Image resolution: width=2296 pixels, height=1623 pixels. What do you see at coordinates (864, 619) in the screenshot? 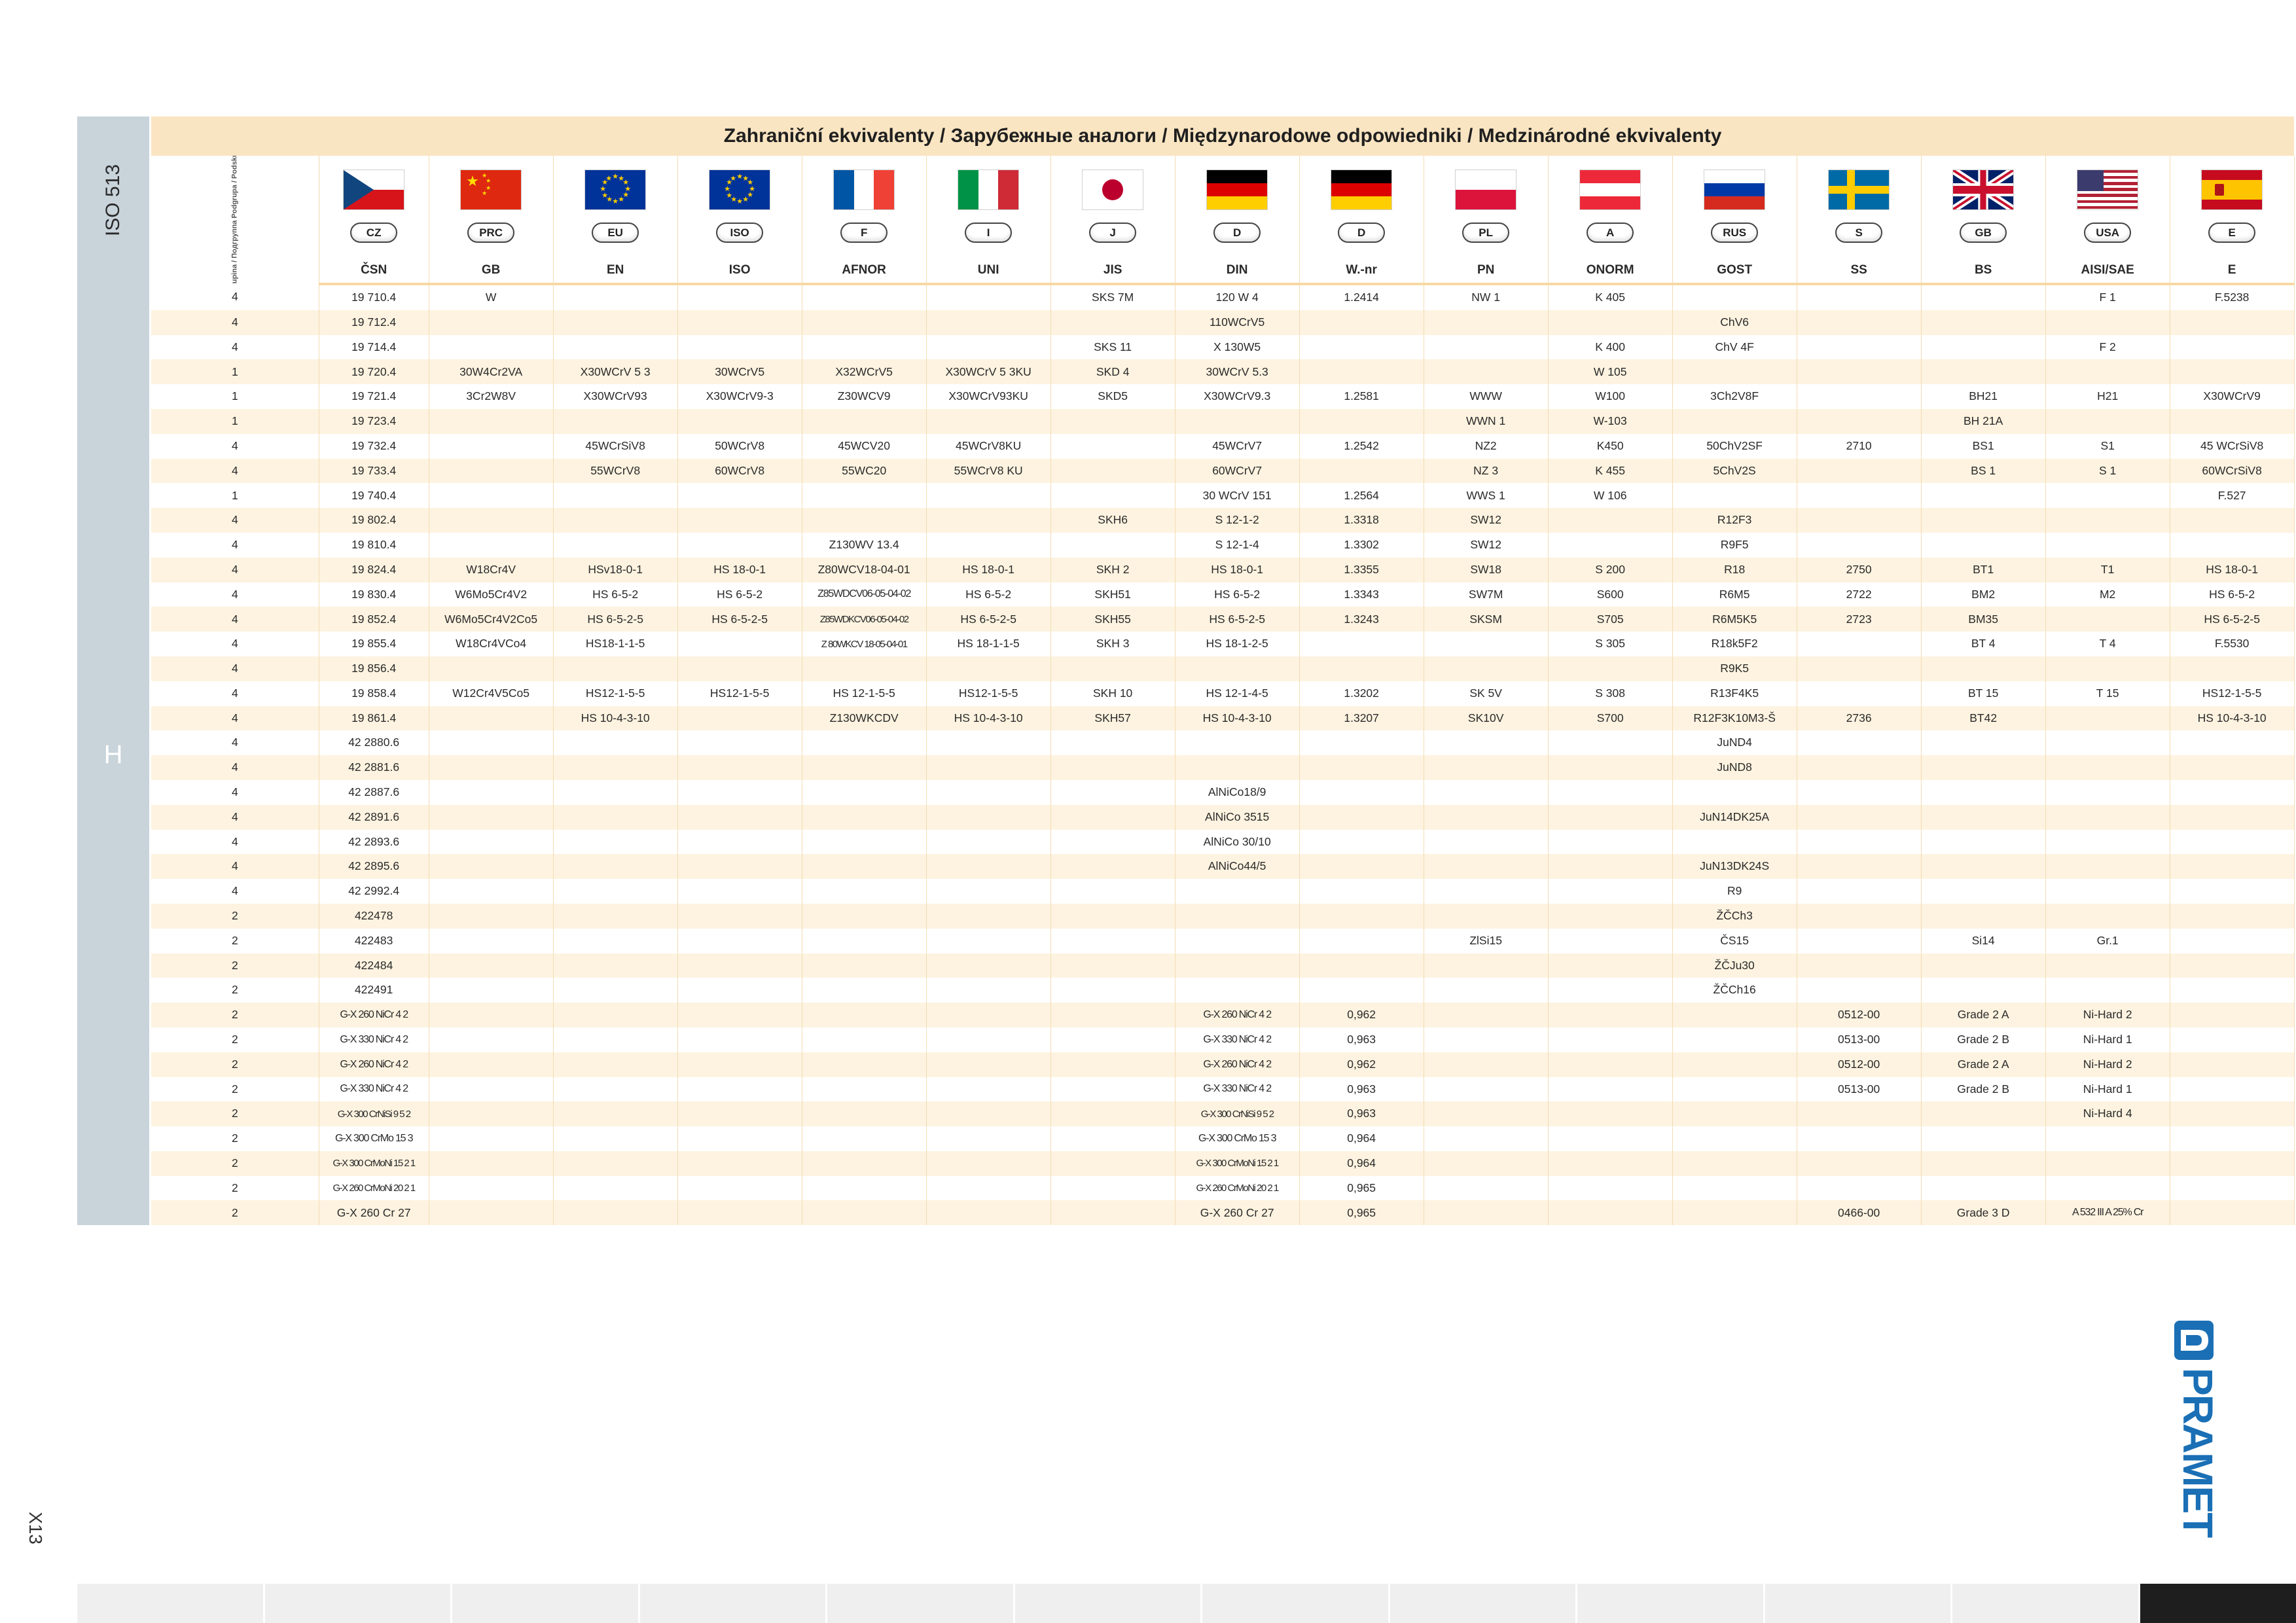
I see `equivalent-cell: Z85WDKCV06-05-04-02` at bounding box center [864, 619].